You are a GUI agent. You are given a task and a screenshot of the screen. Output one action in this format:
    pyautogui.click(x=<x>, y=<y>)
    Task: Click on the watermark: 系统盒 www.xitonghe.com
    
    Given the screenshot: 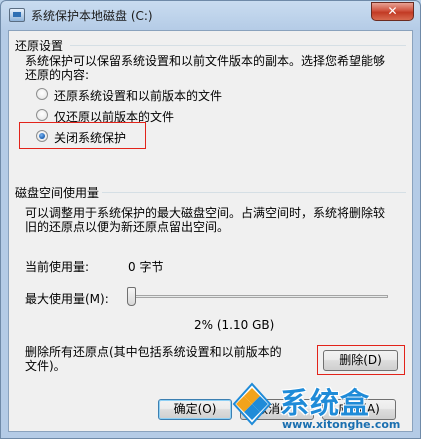 What is the action you would take?
    pyautogui.click(x=322, y=407)
    